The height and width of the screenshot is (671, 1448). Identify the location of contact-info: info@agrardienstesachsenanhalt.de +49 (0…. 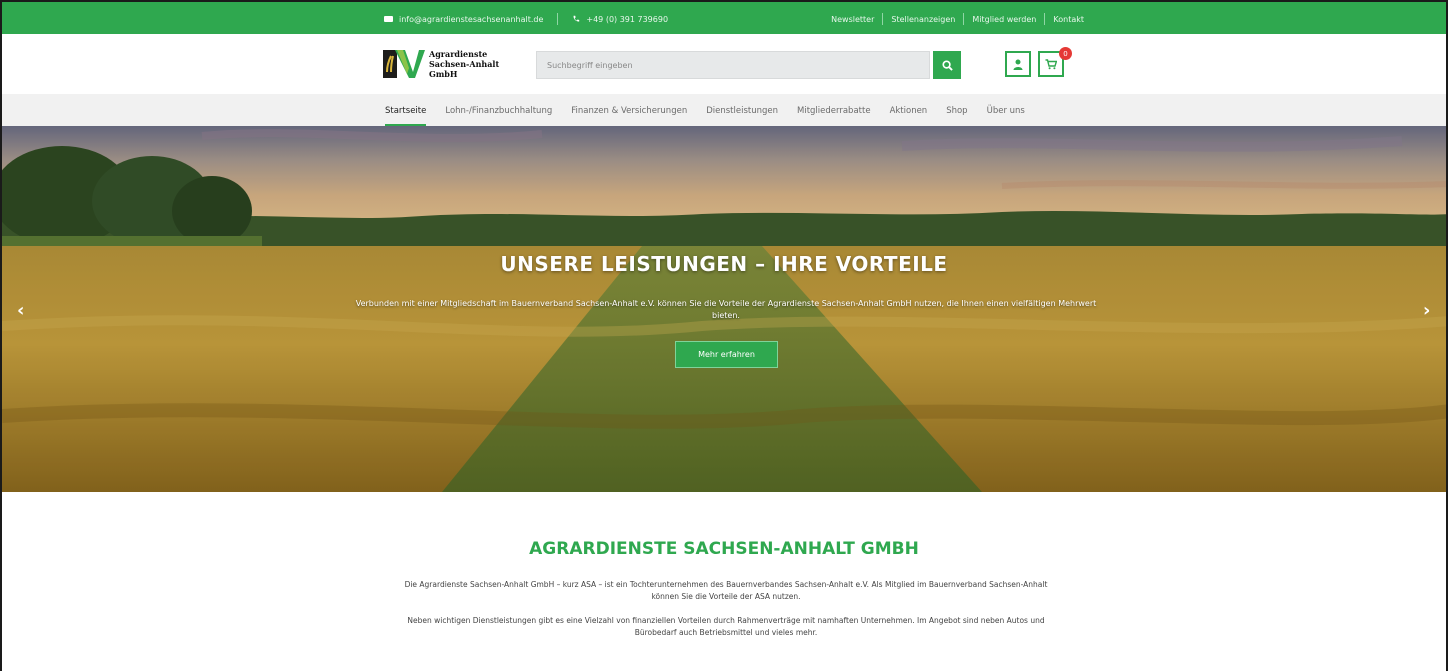
(526, 19).